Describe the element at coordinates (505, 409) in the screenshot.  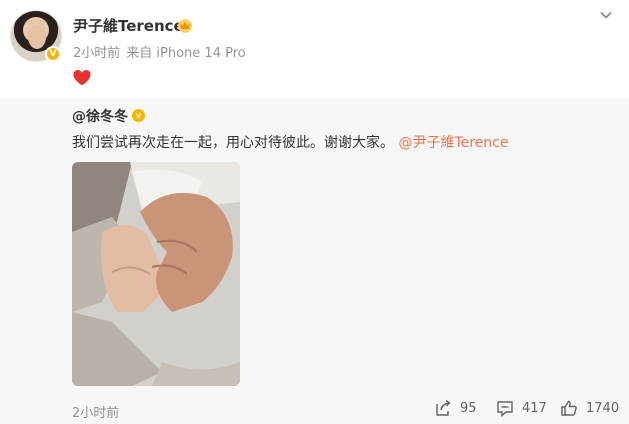
I see `comment-icon` at that location.